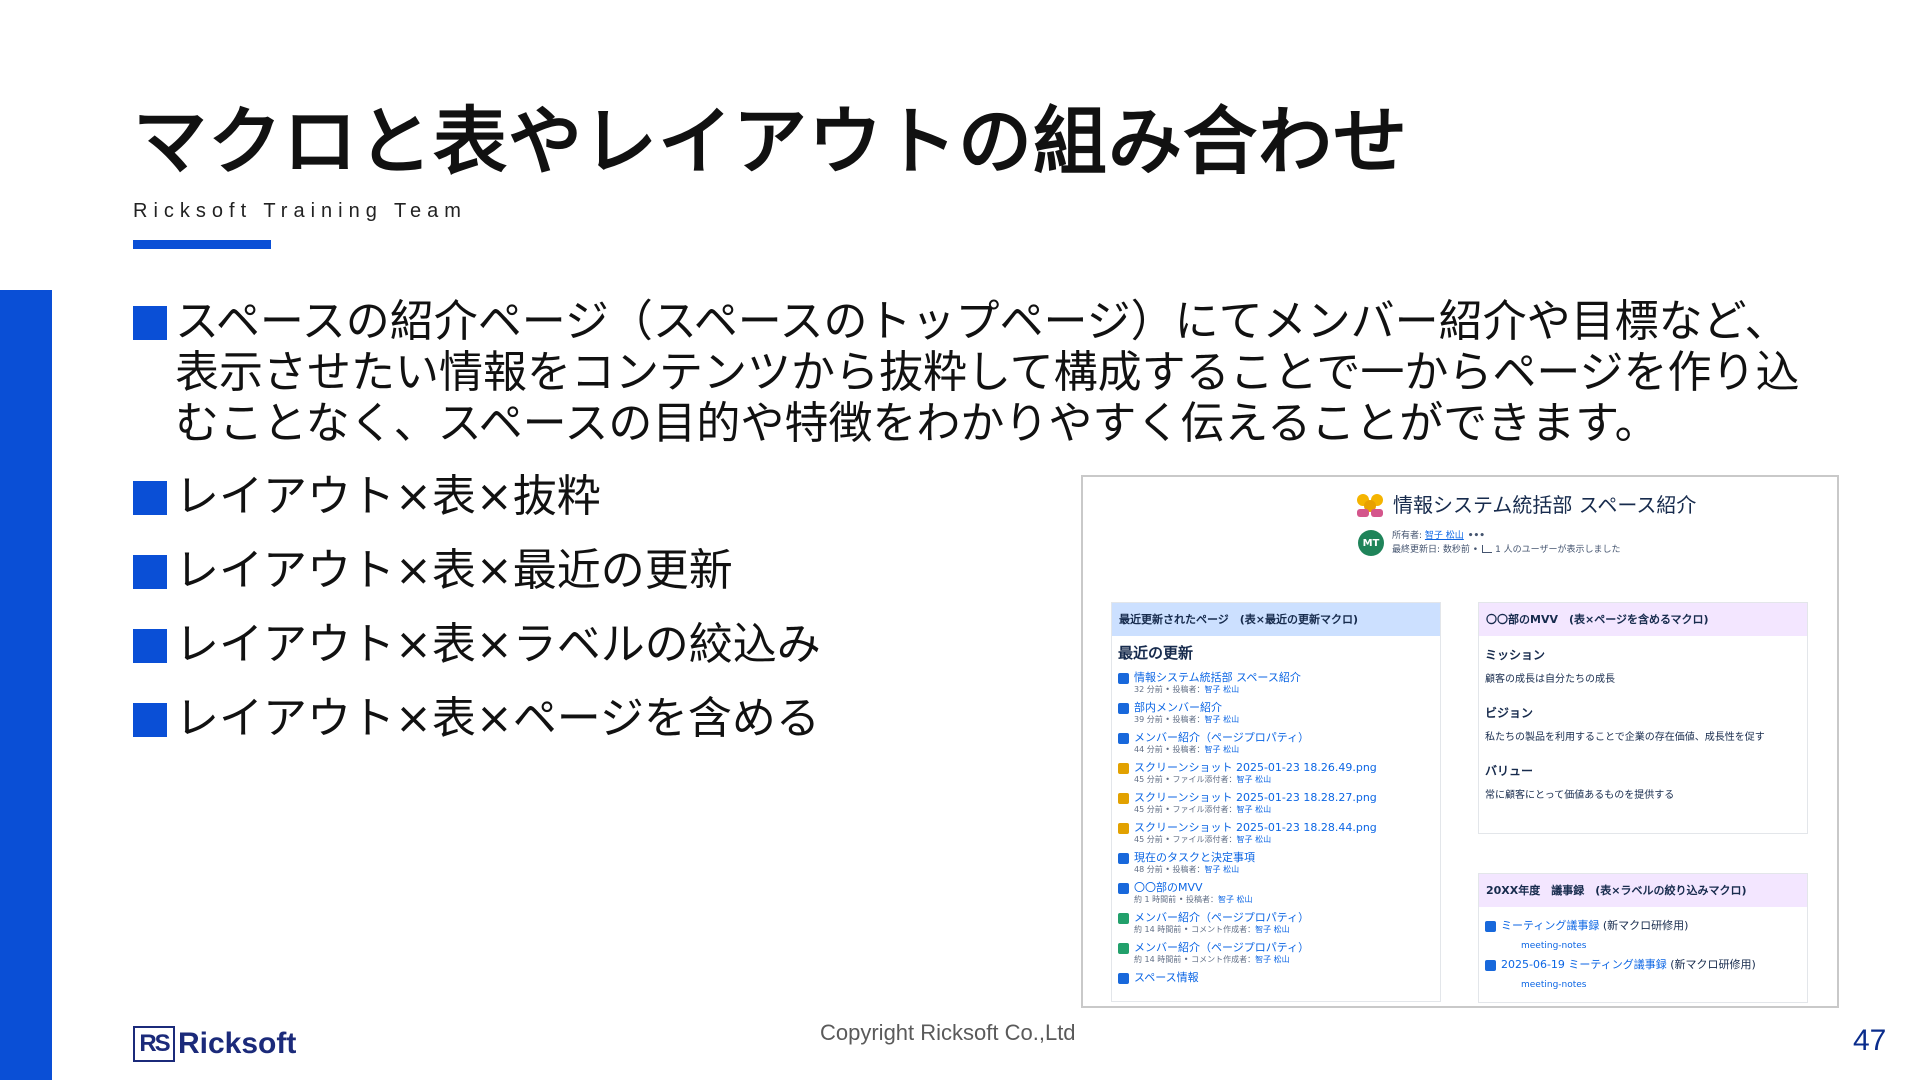 This screenshot has width=1920, height=1080. What do you see at coordinates (1195, 929) in the screenshot?
I see `meta-text: 約 14 時間前 • コメント作成者：` at bounding box center [1195, 929].